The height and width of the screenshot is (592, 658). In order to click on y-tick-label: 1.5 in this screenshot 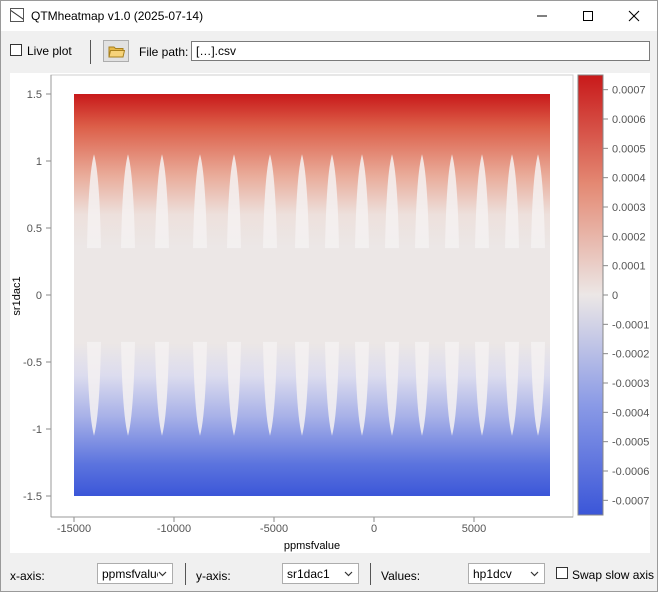, I will do `click(34, 95)`.